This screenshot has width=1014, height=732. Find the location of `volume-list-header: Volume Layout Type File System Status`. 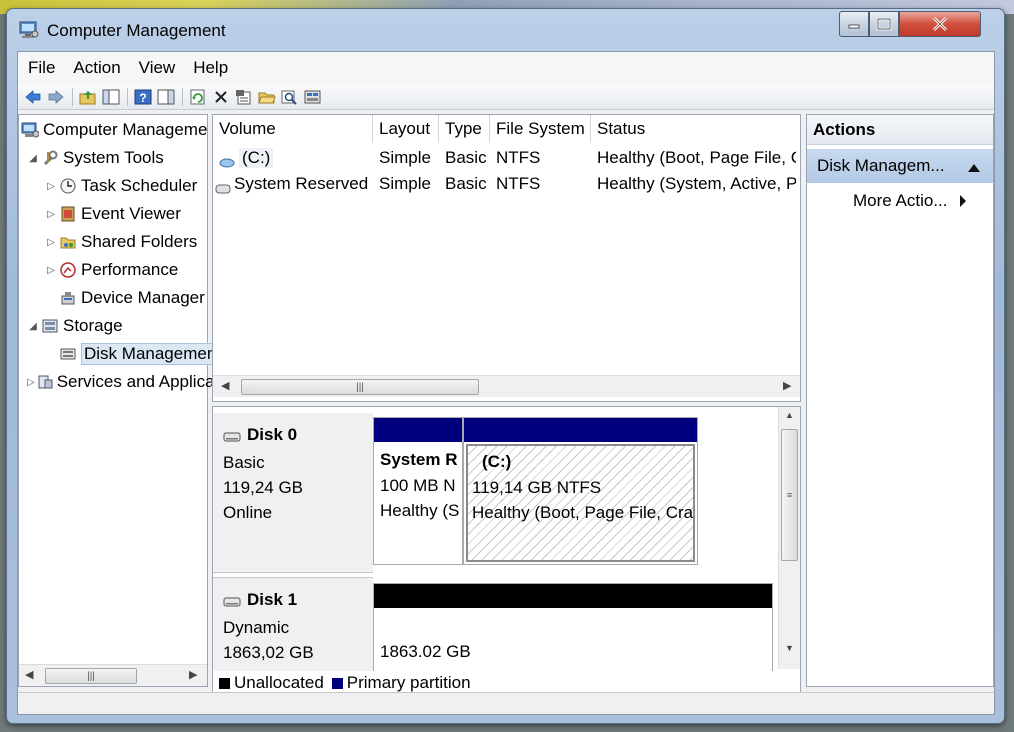

volume-list-header: Volume Layout Type File System Status is located at coordinates (506, 129).